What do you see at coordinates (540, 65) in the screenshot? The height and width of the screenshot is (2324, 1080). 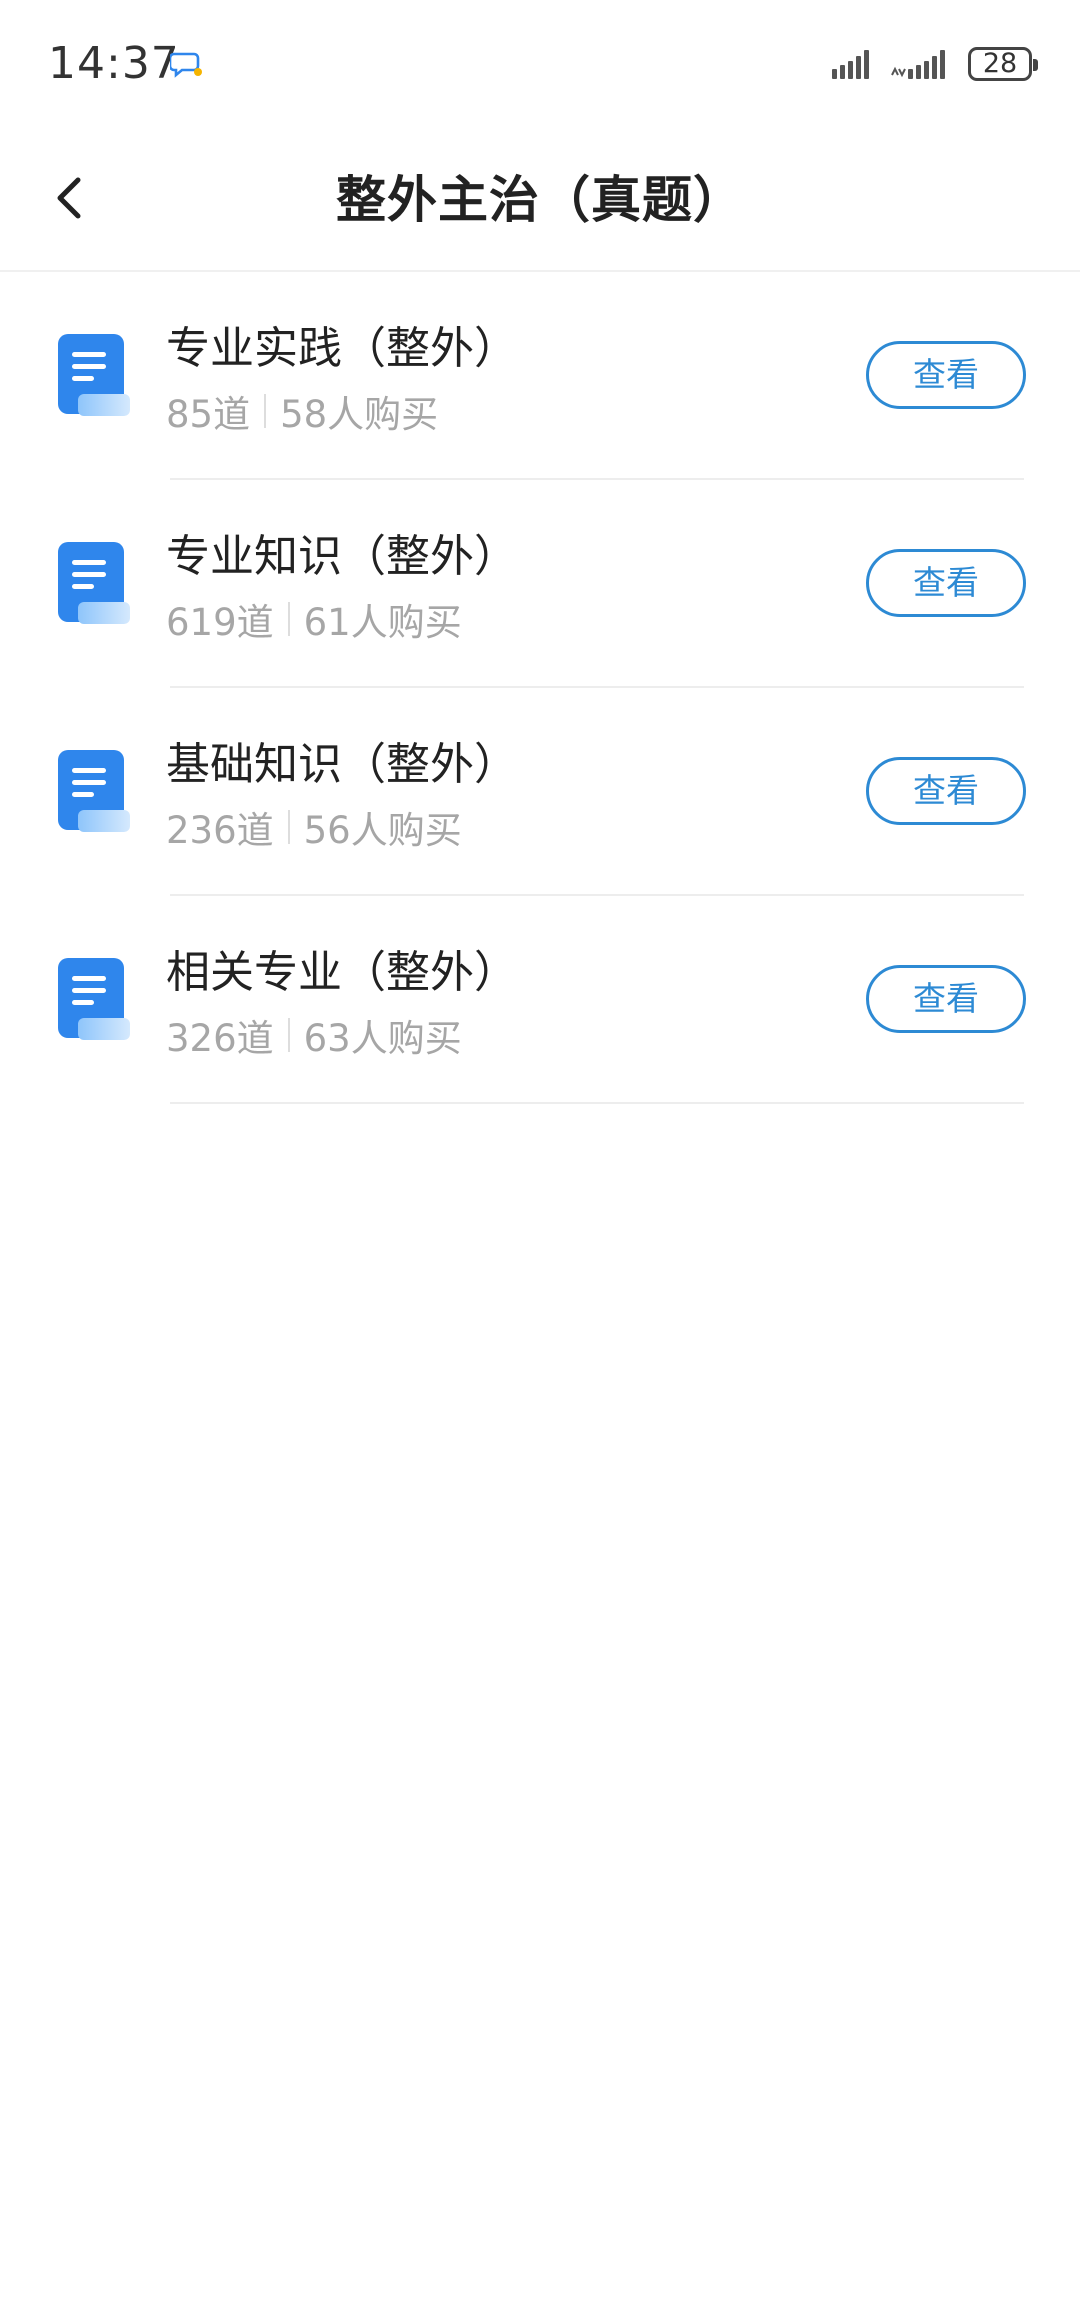 I see `status-bar: 14:37 28` at bounding box center [540, 65].